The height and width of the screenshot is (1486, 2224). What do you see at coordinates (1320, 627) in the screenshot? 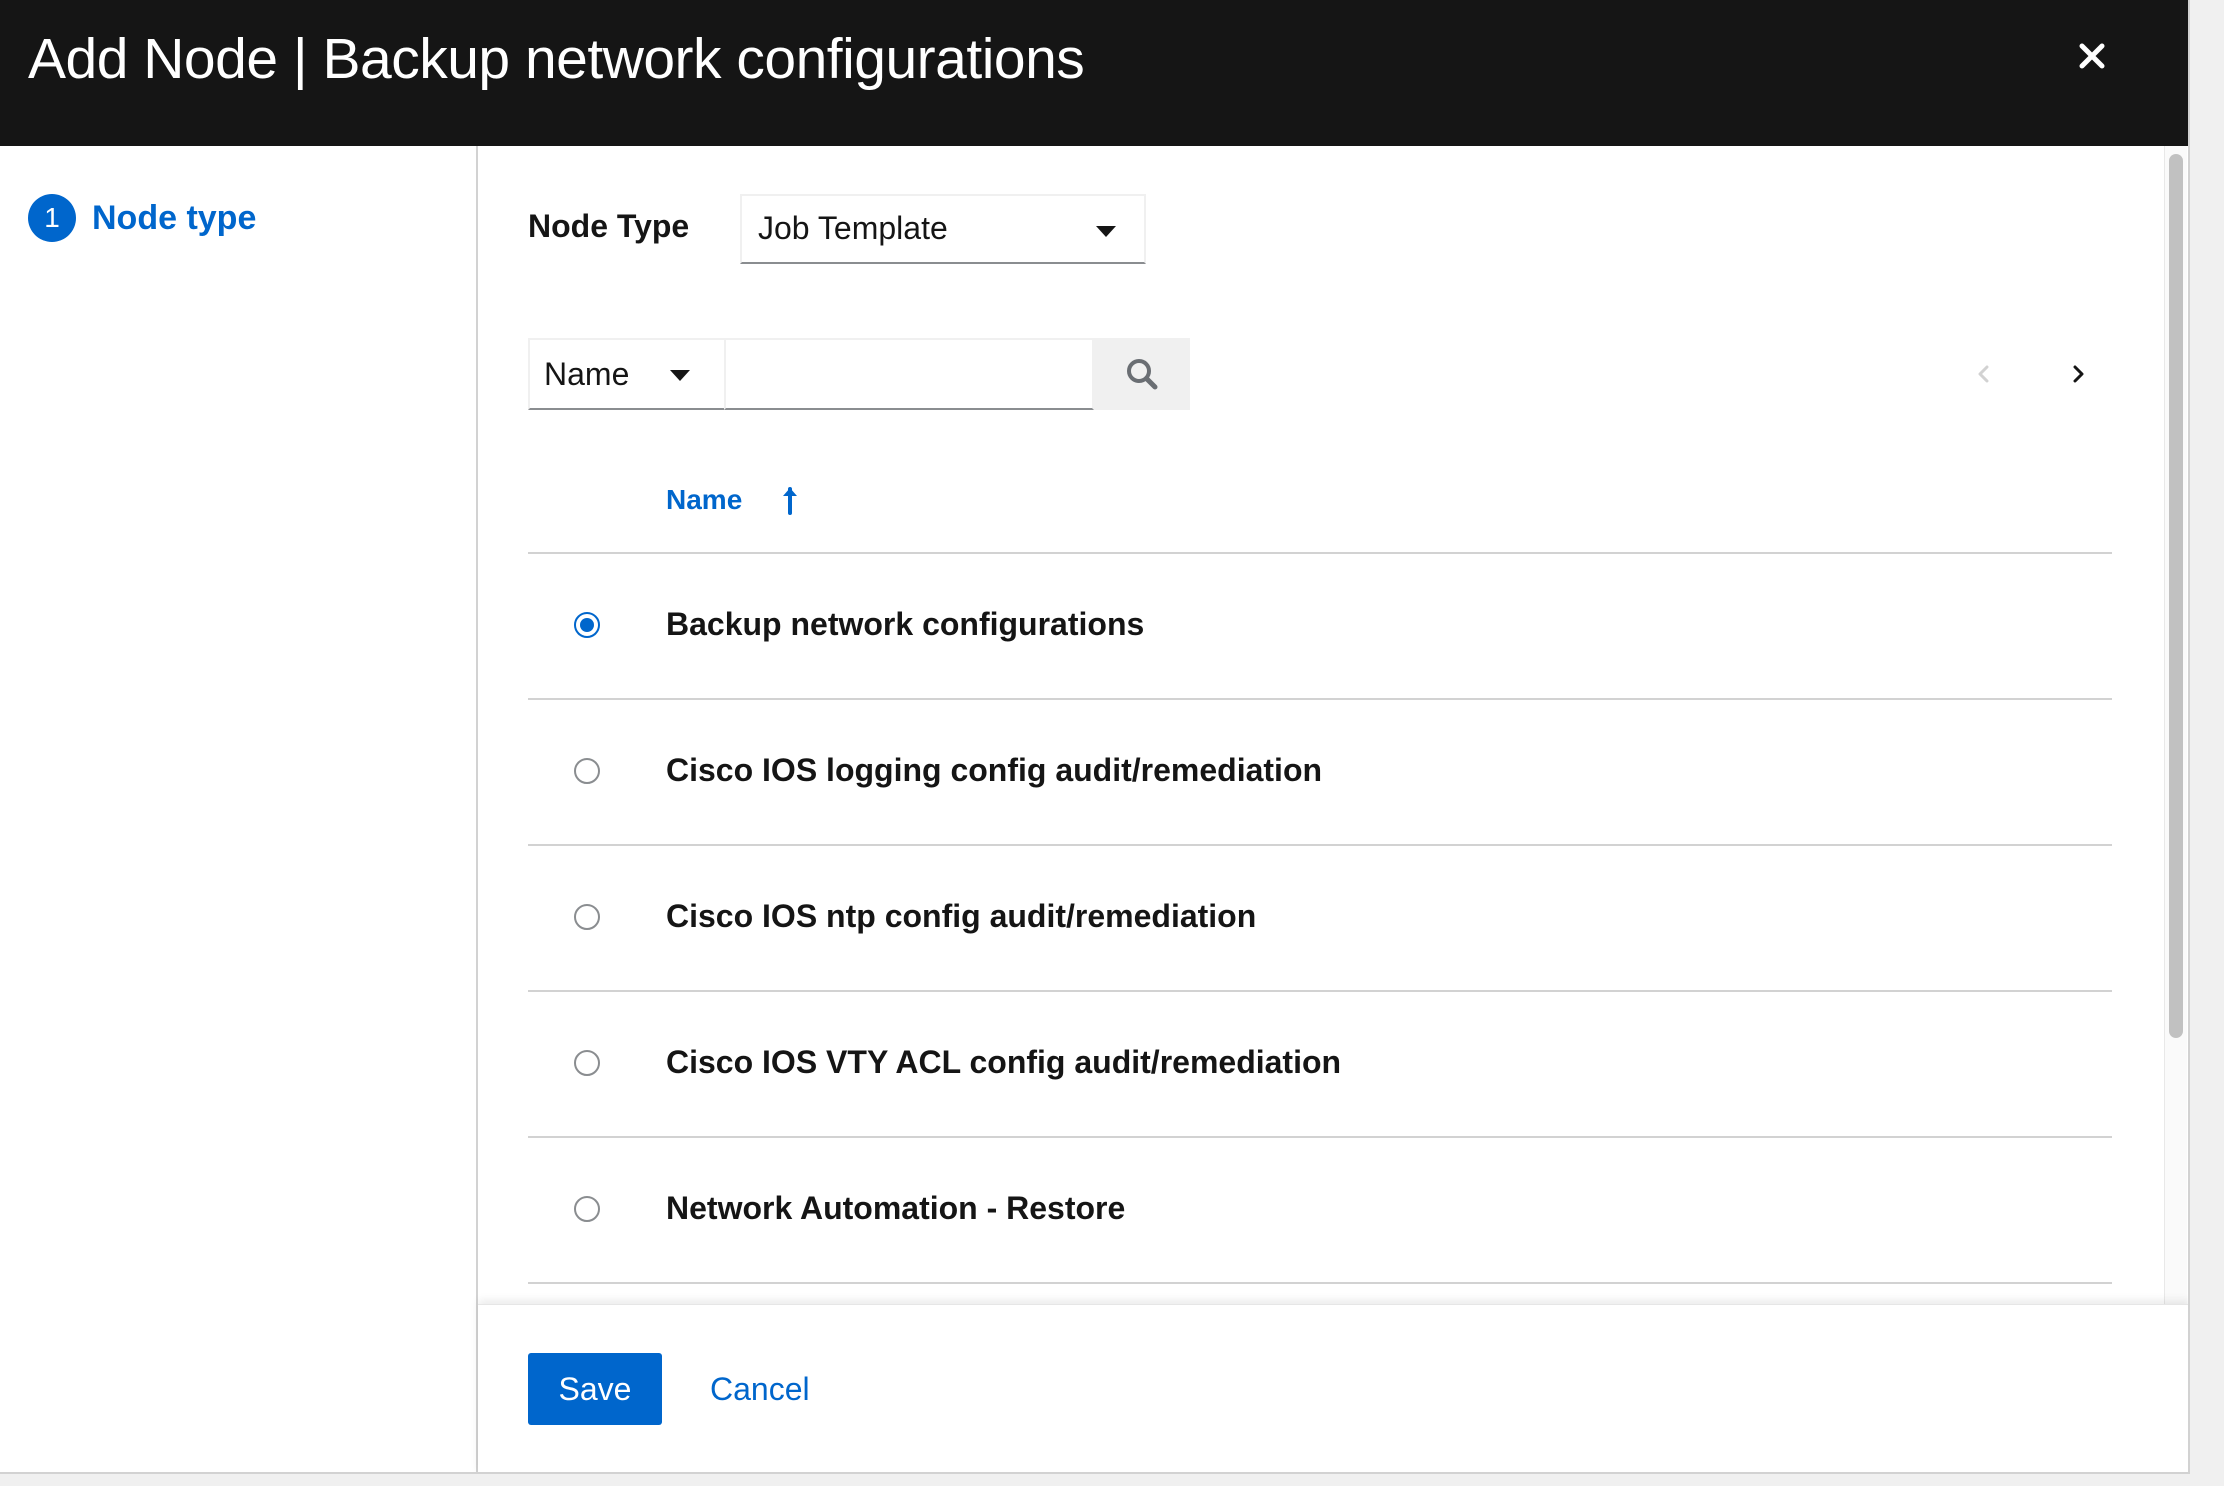
I see `table-row: Backup network configurations` at bounding box center [1320, 627].